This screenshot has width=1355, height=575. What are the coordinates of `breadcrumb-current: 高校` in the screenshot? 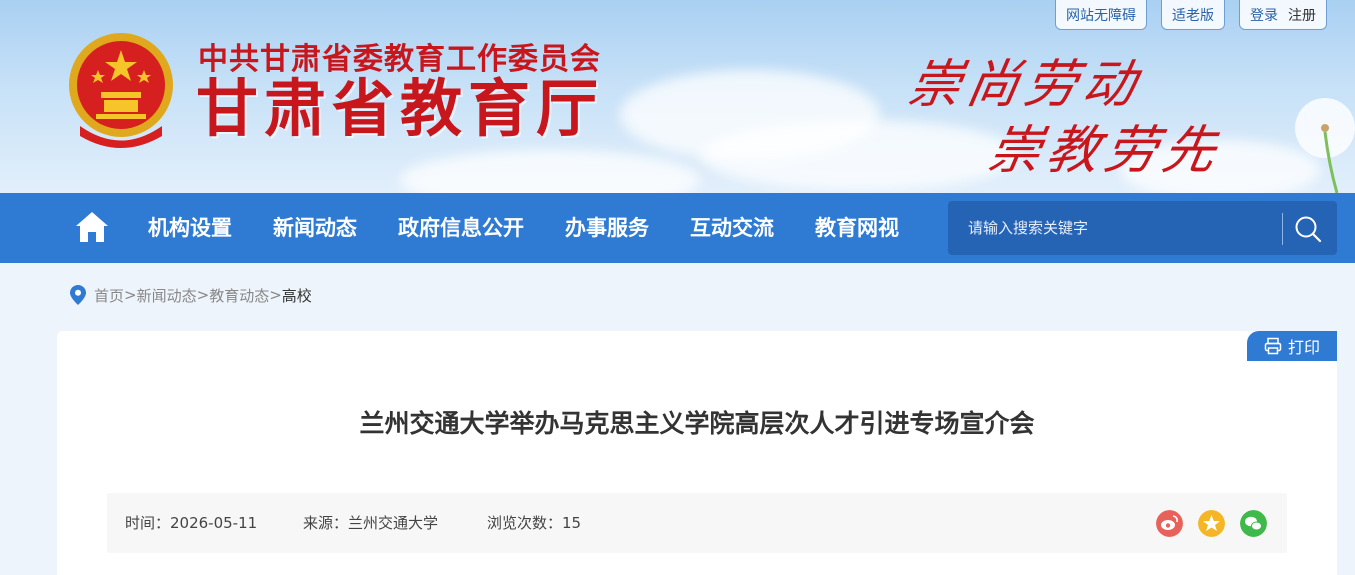 It's located at (296, 295).